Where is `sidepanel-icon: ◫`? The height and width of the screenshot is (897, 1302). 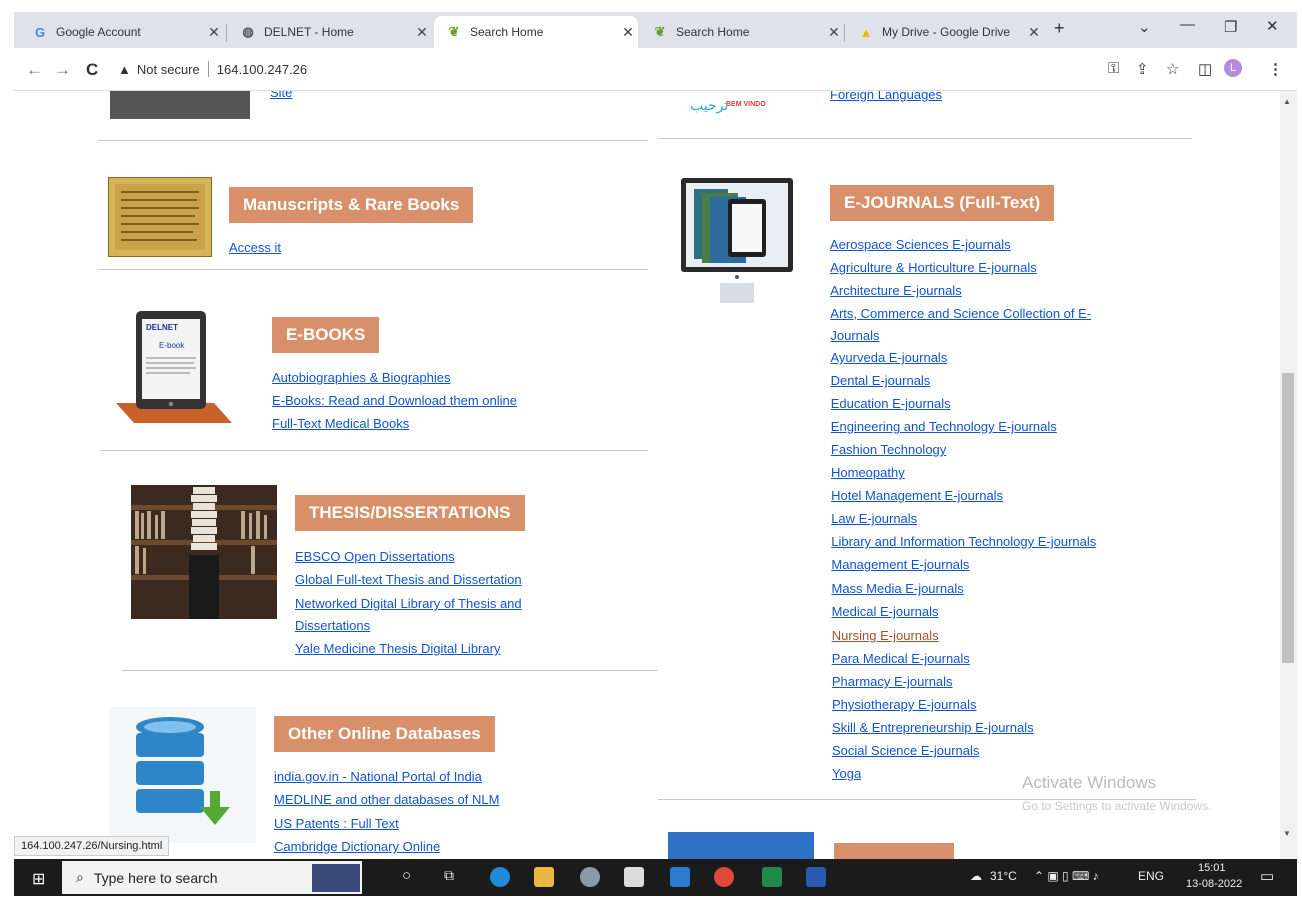
sidepanel-icon: ◫ is located at coordinates (1205, 69).